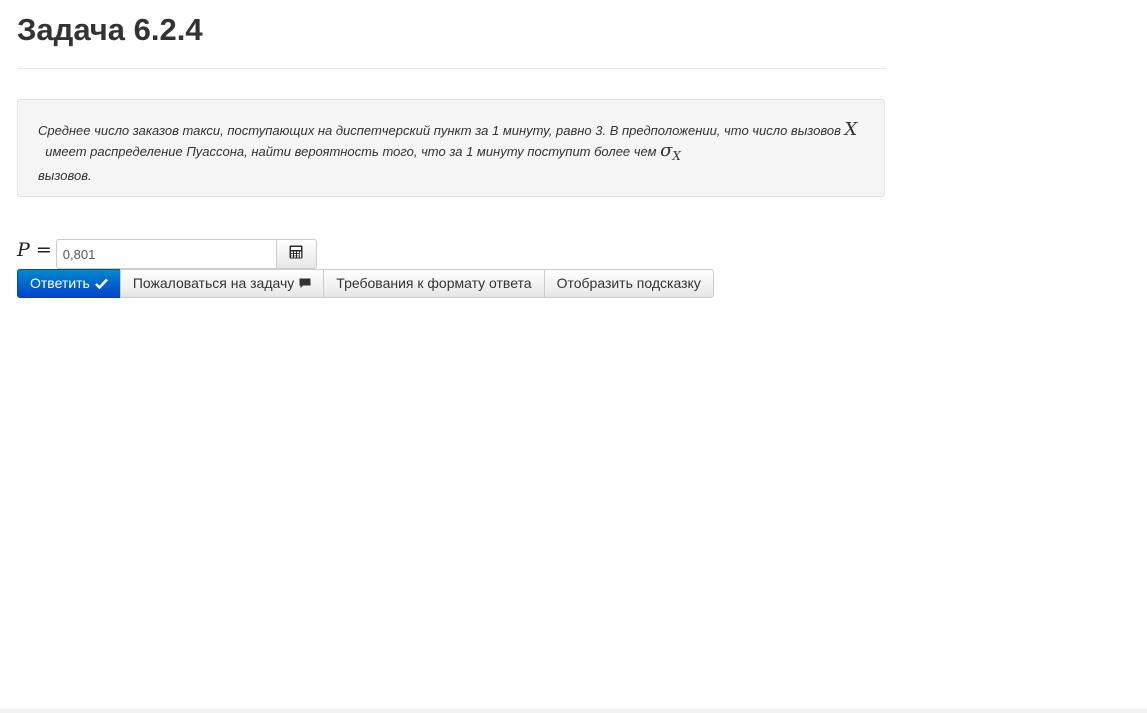 Image resolution: width=1147 pixels, height=713 pixels. What do you see at coordinates (305, 283) in the screenshot?
I see `comment-icon` at bounding box center [305, 283].